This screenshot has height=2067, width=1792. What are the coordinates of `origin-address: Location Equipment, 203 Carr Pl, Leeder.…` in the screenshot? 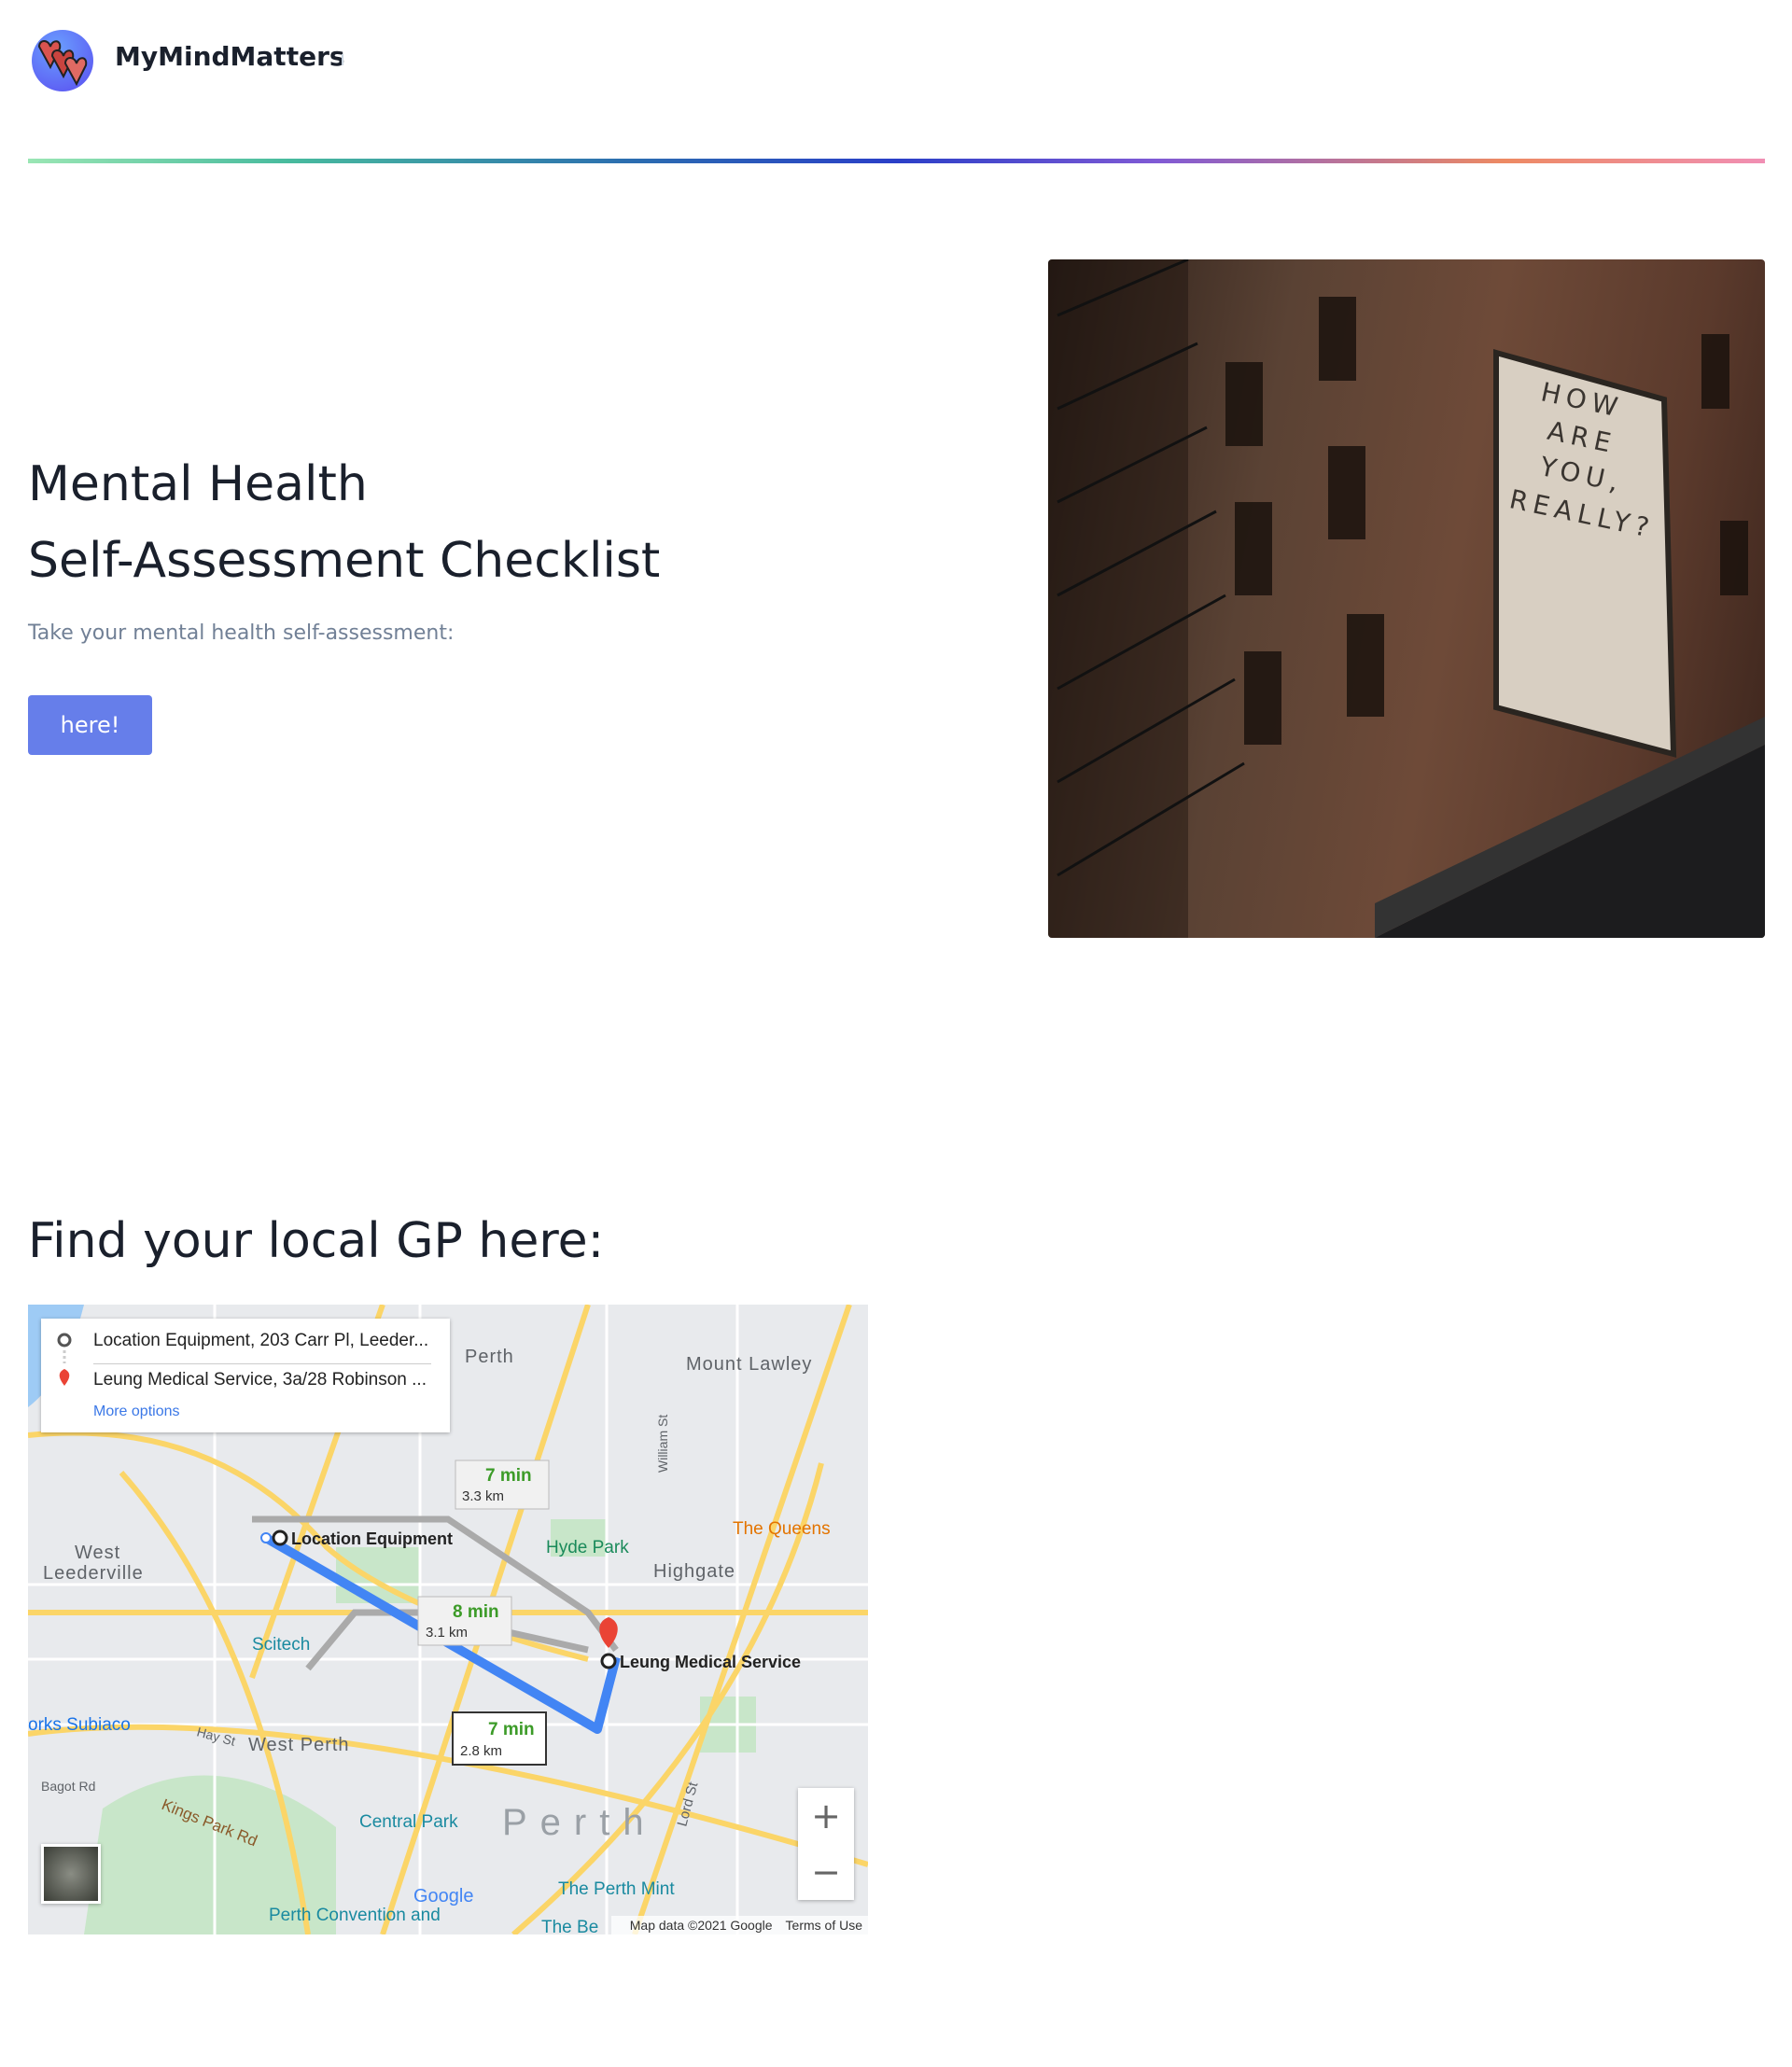 It's located at (260, 1341).